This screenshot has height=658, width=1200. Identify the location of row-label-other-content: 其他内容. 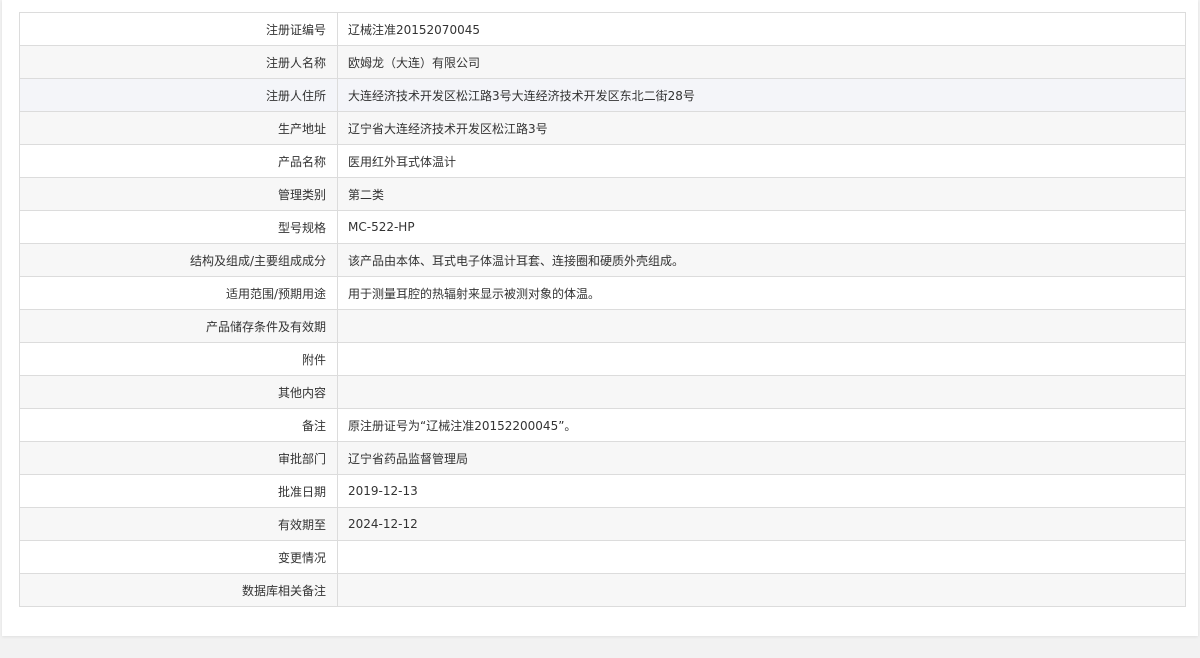
(178, 392).